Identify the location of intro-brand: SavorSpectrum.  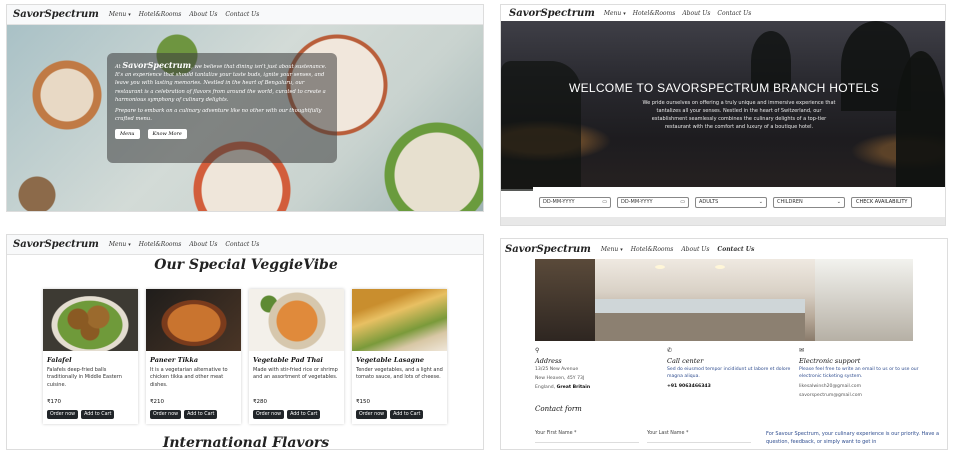
(157, 65).